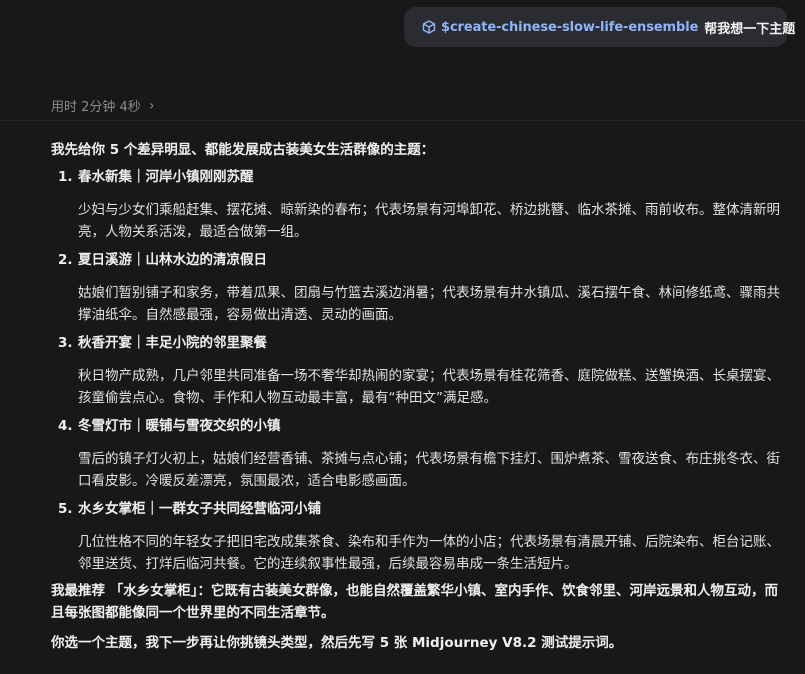  I want to click on user-message-text: 帮我想一下主题, so click(750, 29).